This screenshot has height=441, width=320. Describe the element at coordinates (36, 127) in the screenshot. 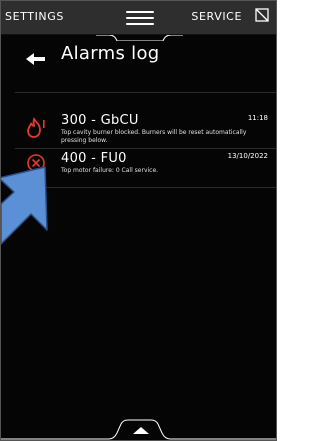

I see `flame-icon` at that location.